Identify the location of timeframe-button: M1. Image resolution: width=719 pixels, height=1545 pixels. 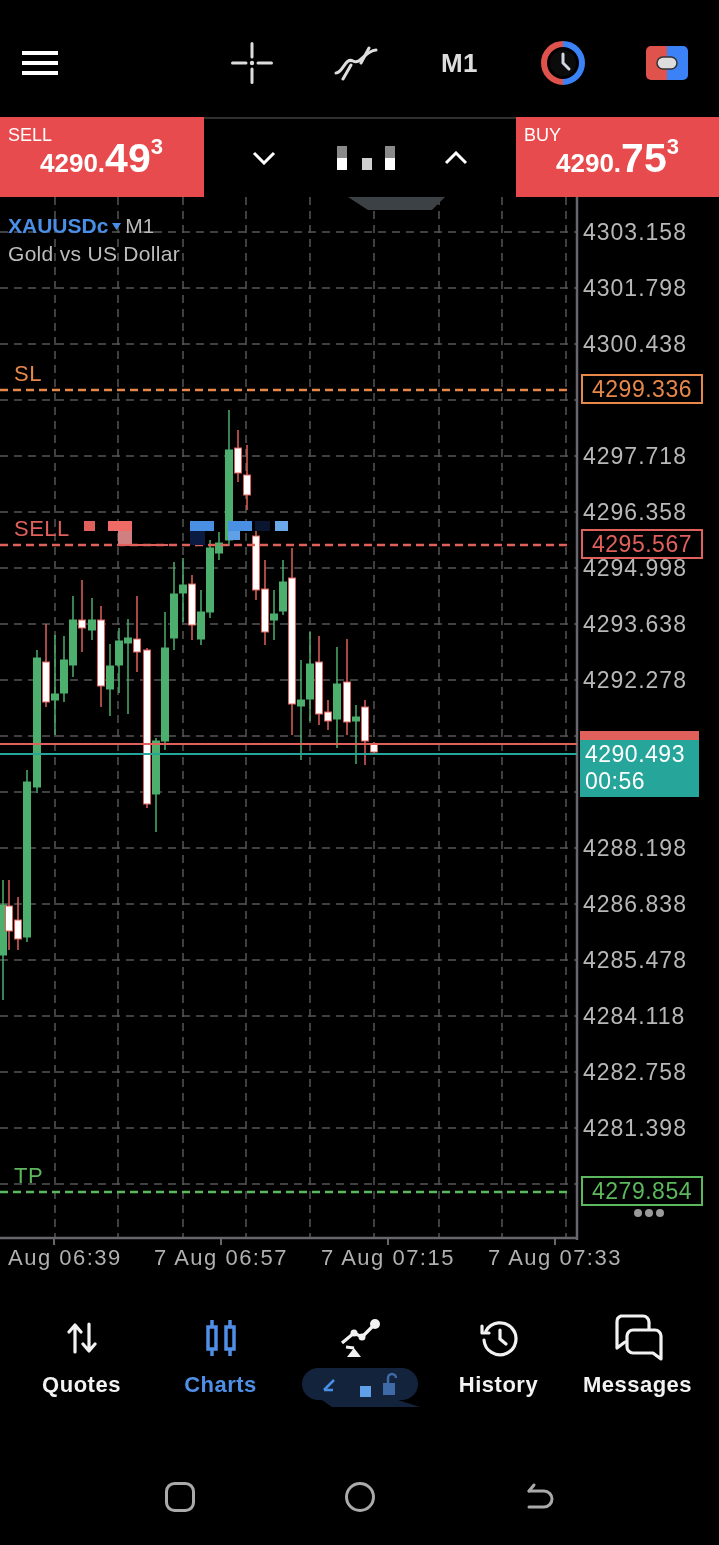
(459, 62).